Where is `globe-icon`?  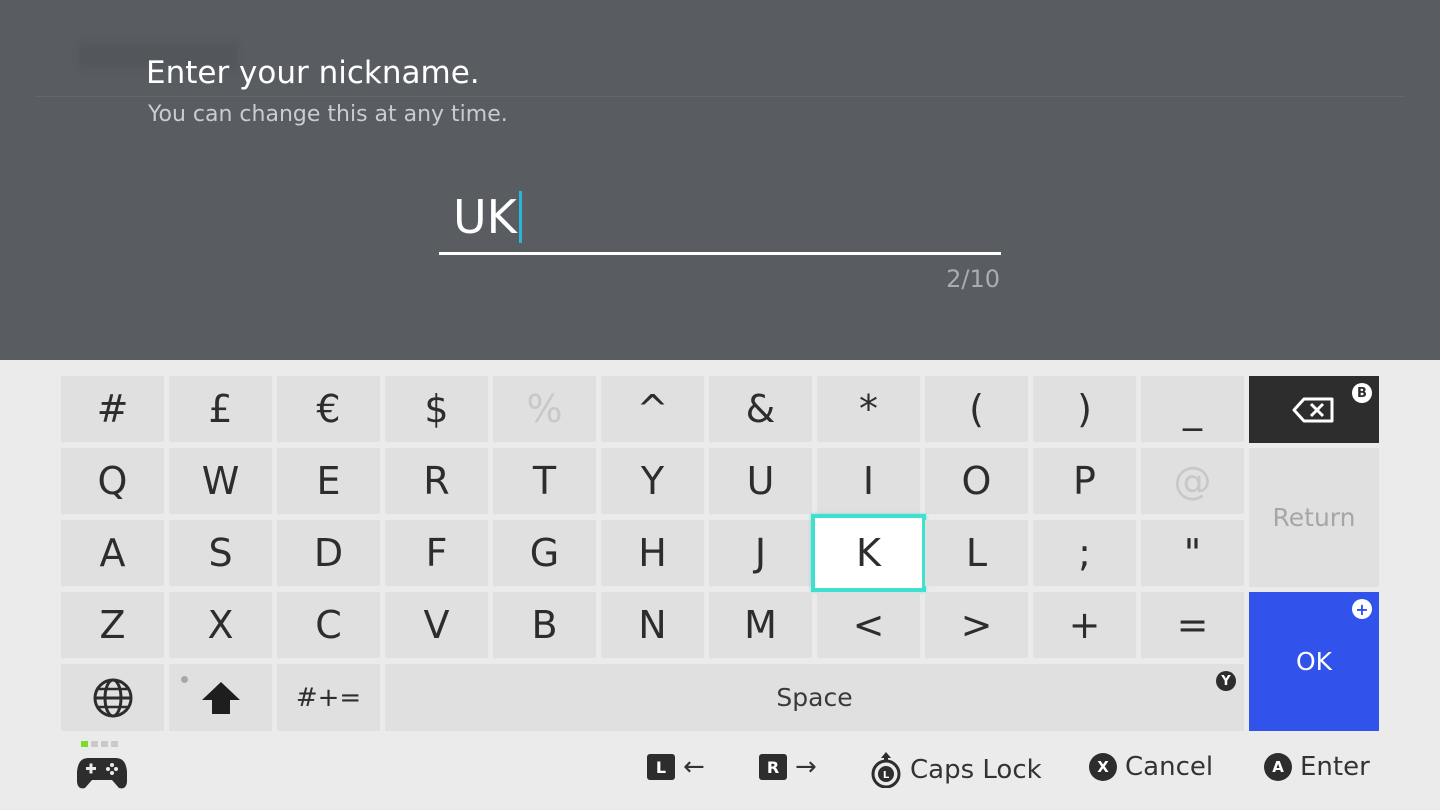
globe-icon is located at coordinates (112, 697).